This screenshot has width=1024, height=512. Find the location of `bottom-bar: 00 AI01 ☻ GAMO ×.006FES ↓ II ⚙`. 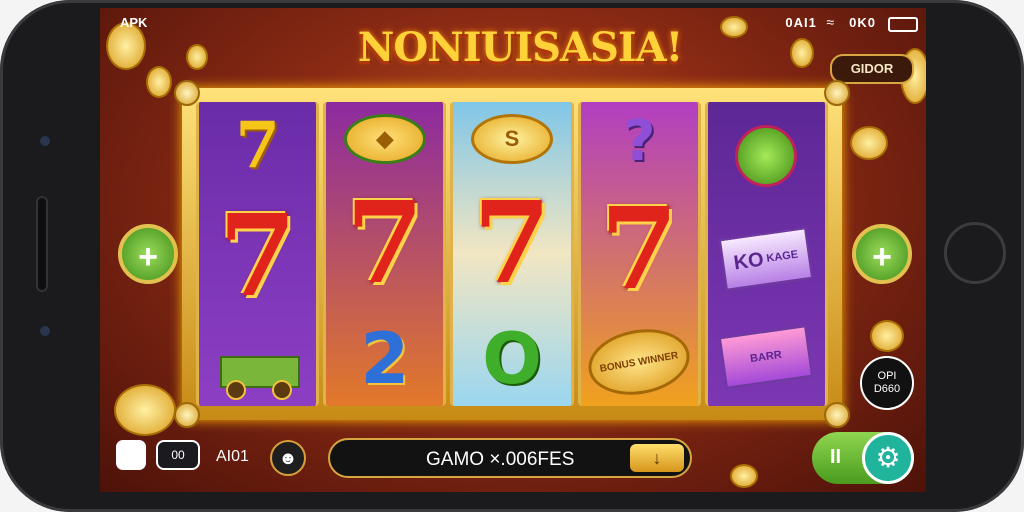

bottom-bar: 00 AI01 ☻ GAMO ×.006FES ↓ II ⚙ is located at coordinates (513, 462).